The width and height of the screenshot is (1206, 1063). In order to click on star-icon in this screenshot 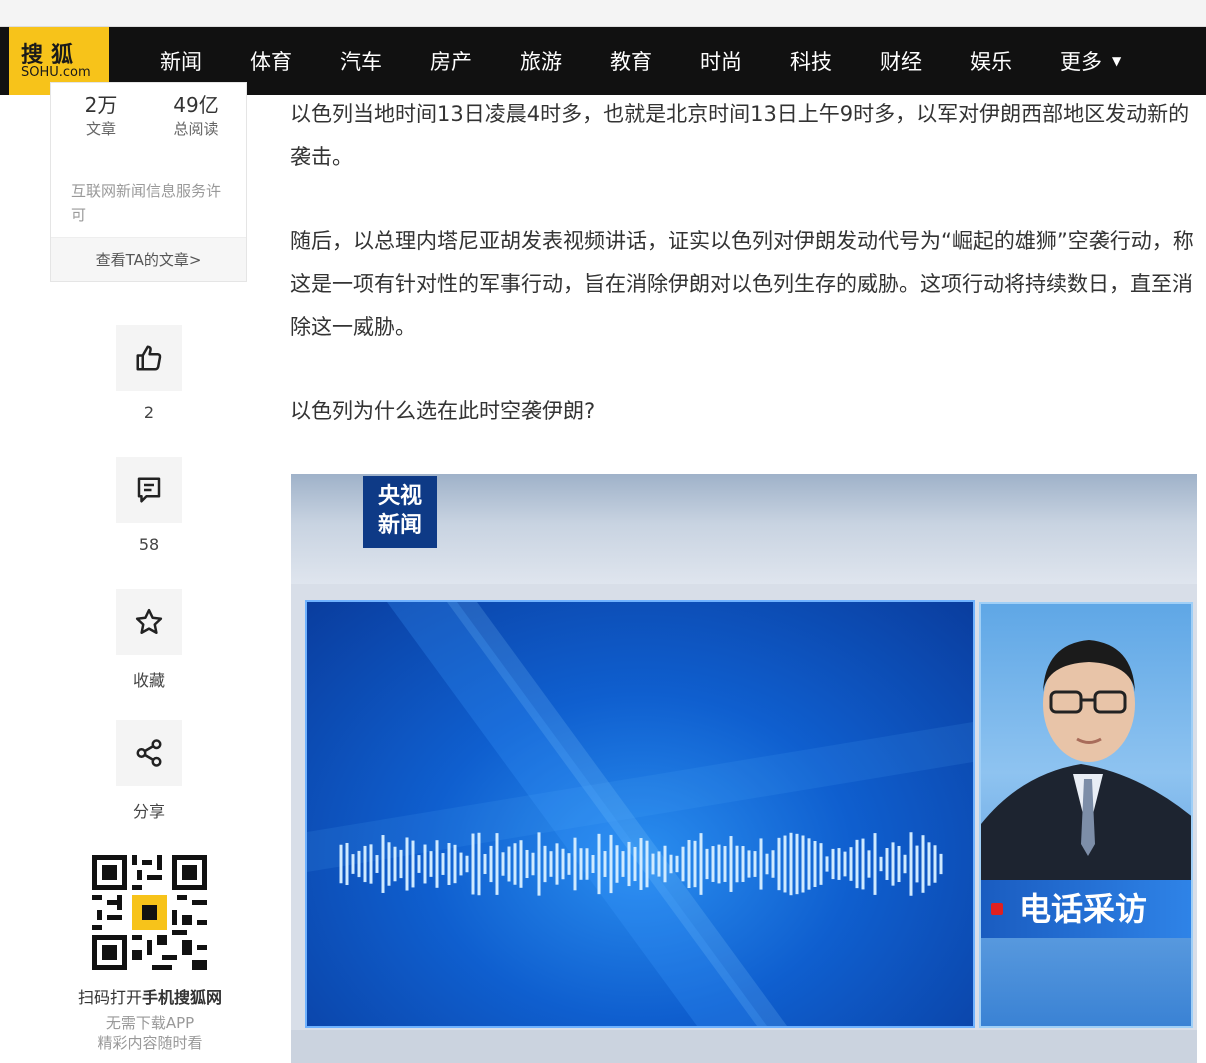, I will do `click(149, 621)`.